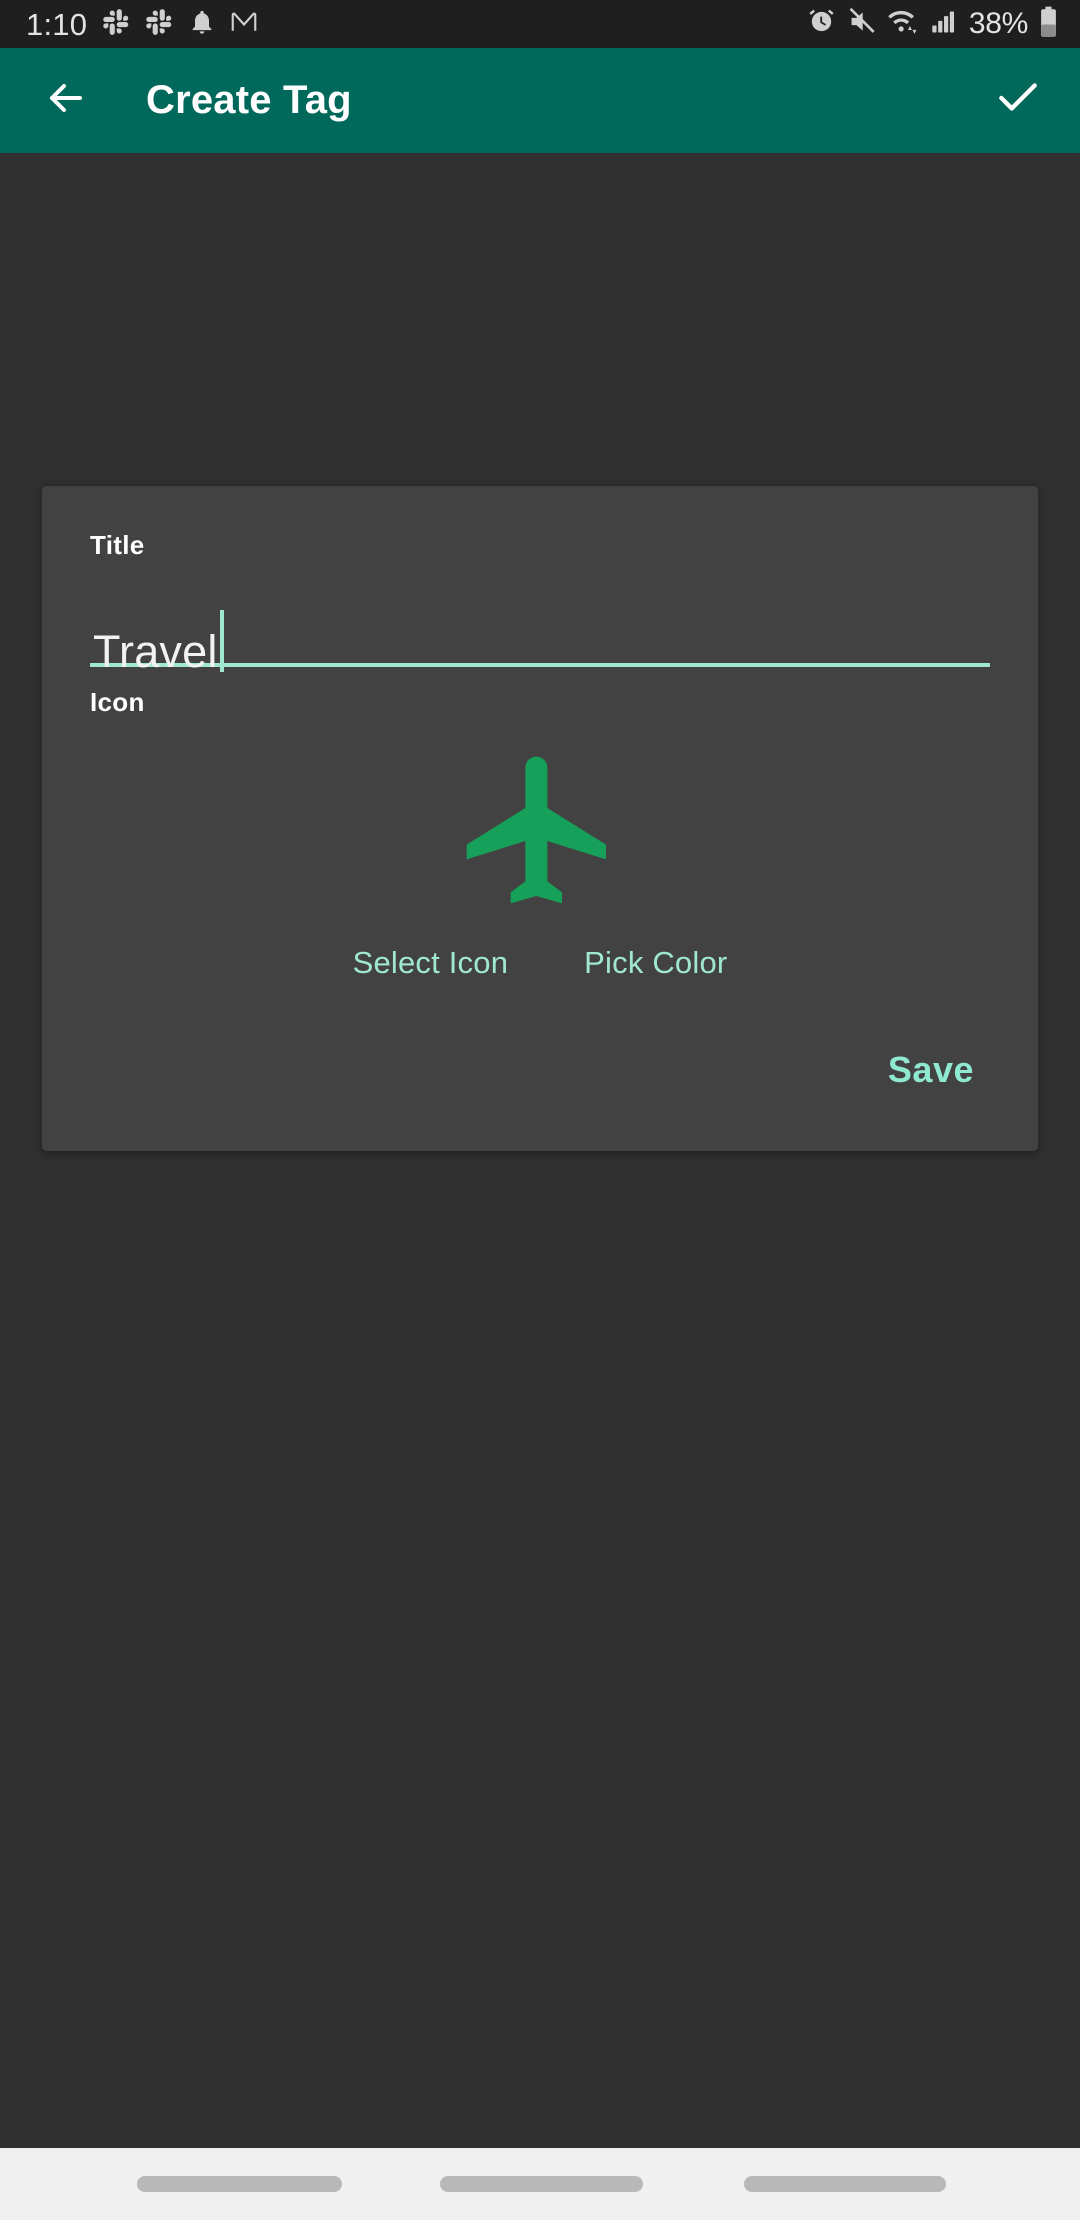 Image resolution: width=1080 pixels, height=2220 pixels. I want to click on dialog-footer: Save, so click(540, 1071).